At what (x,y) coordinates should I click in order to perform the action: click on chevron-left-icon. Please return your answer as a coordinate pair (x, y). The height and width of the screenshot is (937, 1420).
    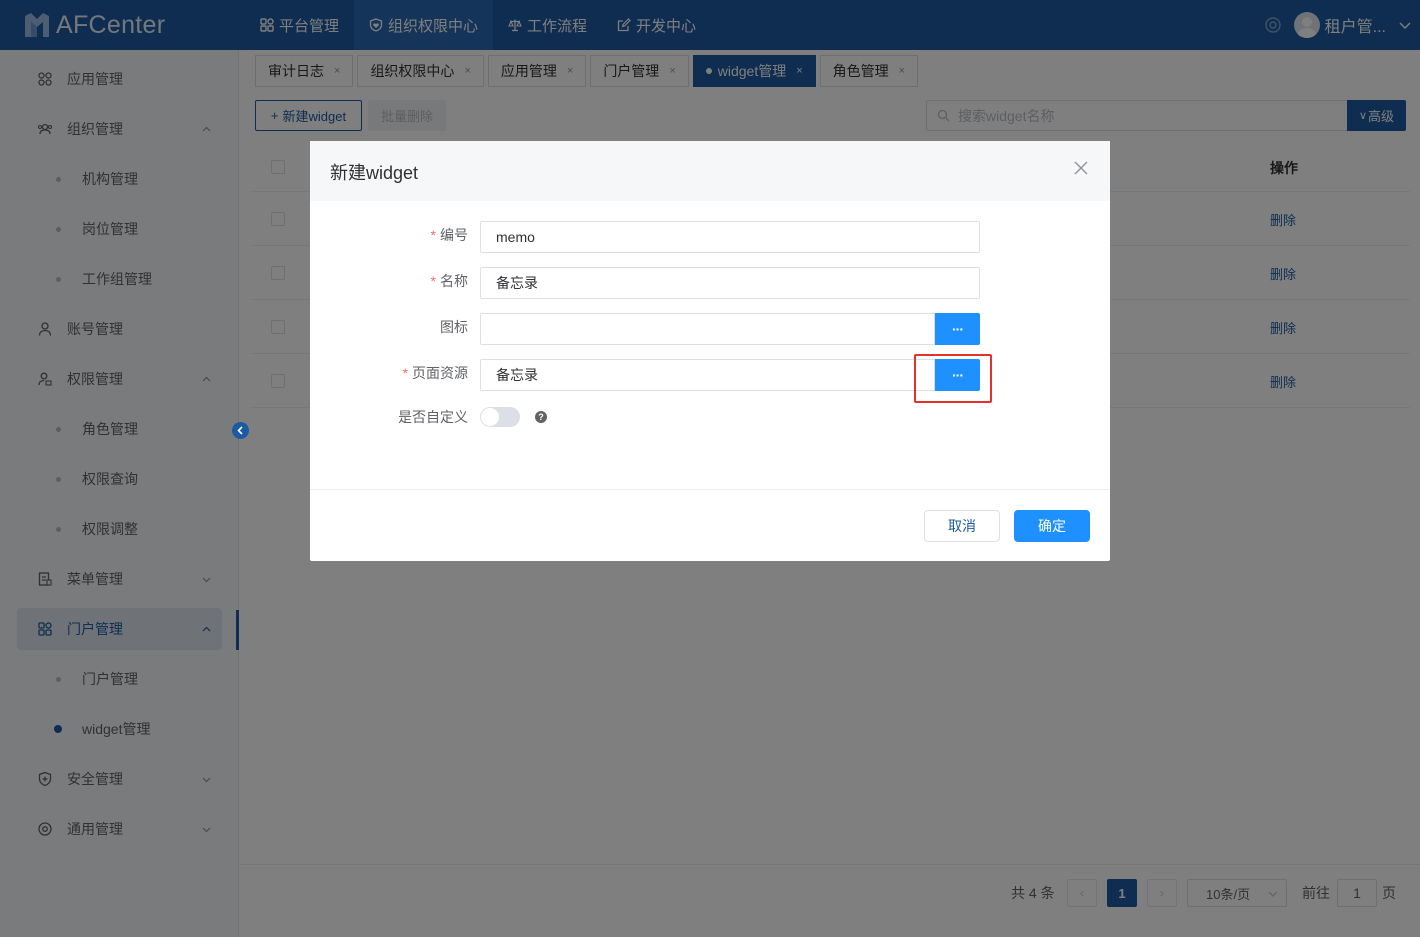
    Looking at the image, I should click on (240, 430).